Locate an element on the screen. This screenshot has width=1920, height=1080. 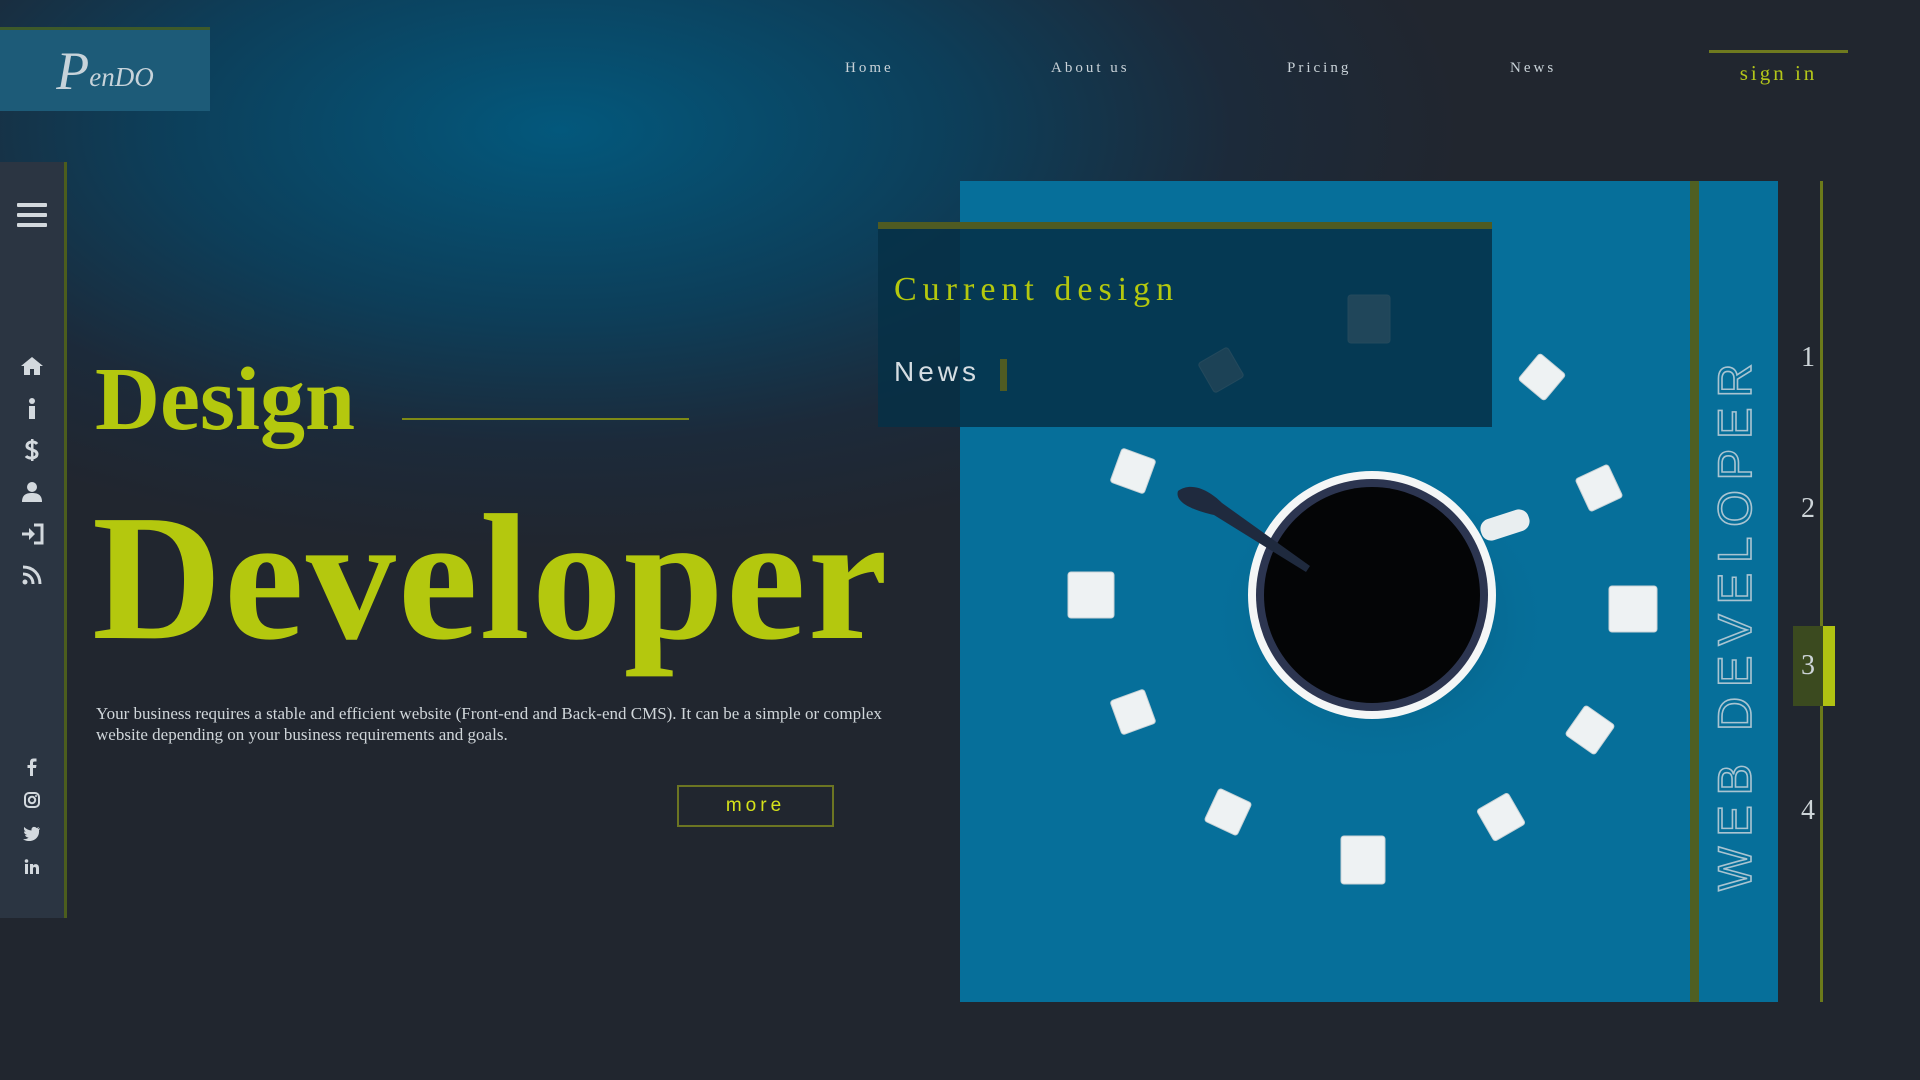
hero-title-big: Developer is located at coordinates (491, 577).